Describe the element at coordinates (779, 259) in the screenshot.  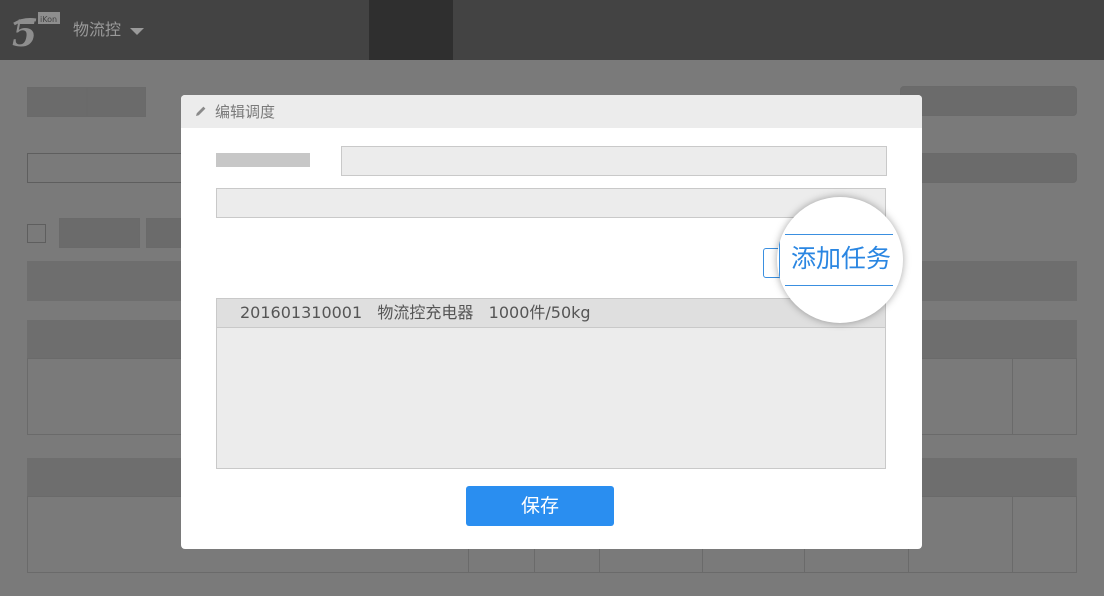
I see `magnified-button-left-border` at that location.